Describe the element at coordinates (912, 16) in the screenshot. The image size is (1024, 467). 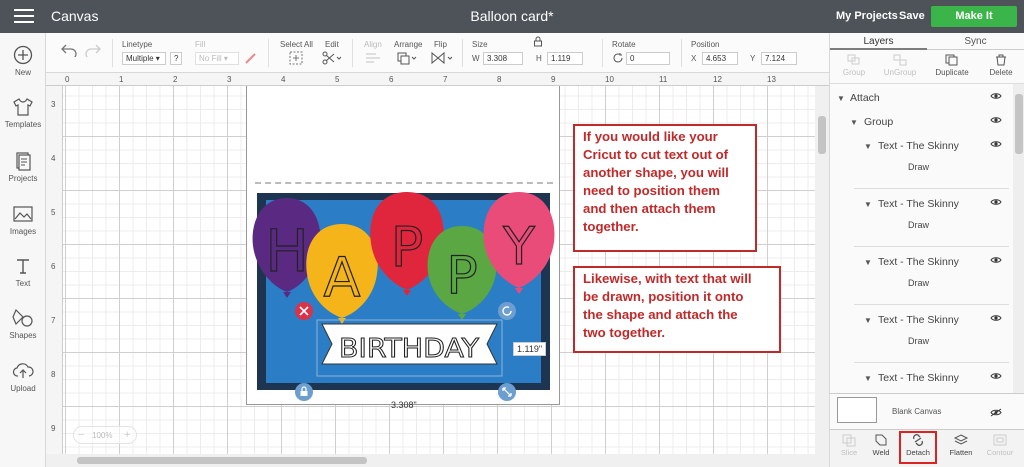
I see `save-button: Save` at that location.